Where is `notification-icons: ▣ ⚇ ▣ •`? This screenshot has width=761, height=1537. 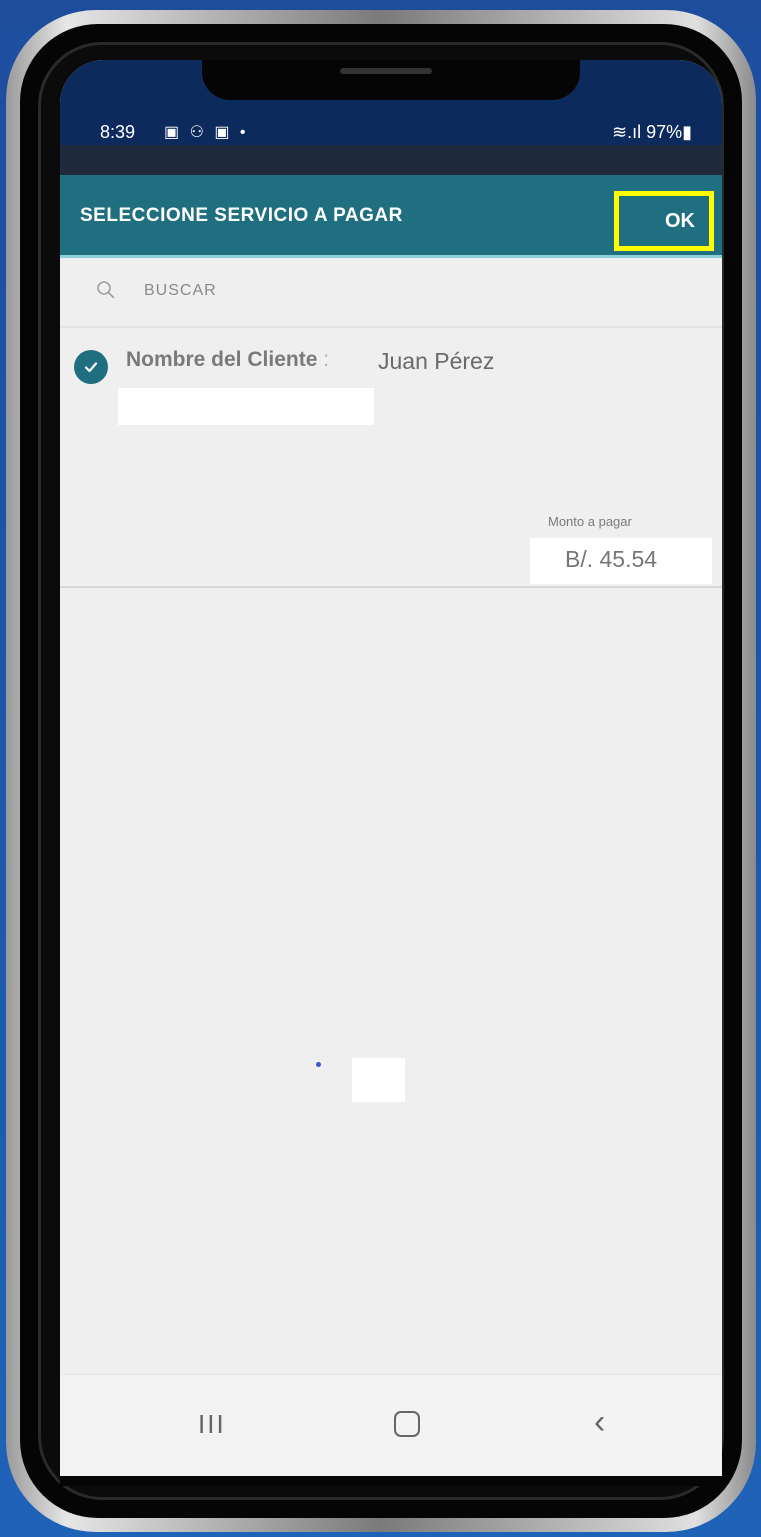
notification-icons: ▣ ⚇ ▣ • is located at coordinates (206, 132).